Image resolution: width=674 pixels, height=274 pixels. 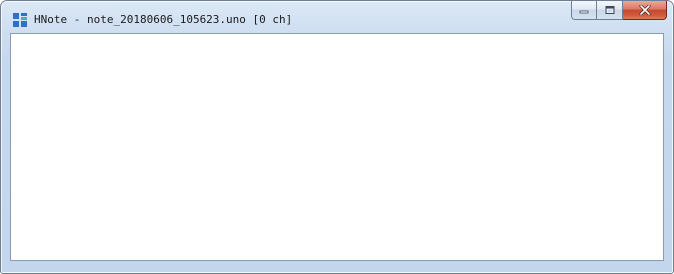 I want to click on close-button, so click(x=645, y=10).